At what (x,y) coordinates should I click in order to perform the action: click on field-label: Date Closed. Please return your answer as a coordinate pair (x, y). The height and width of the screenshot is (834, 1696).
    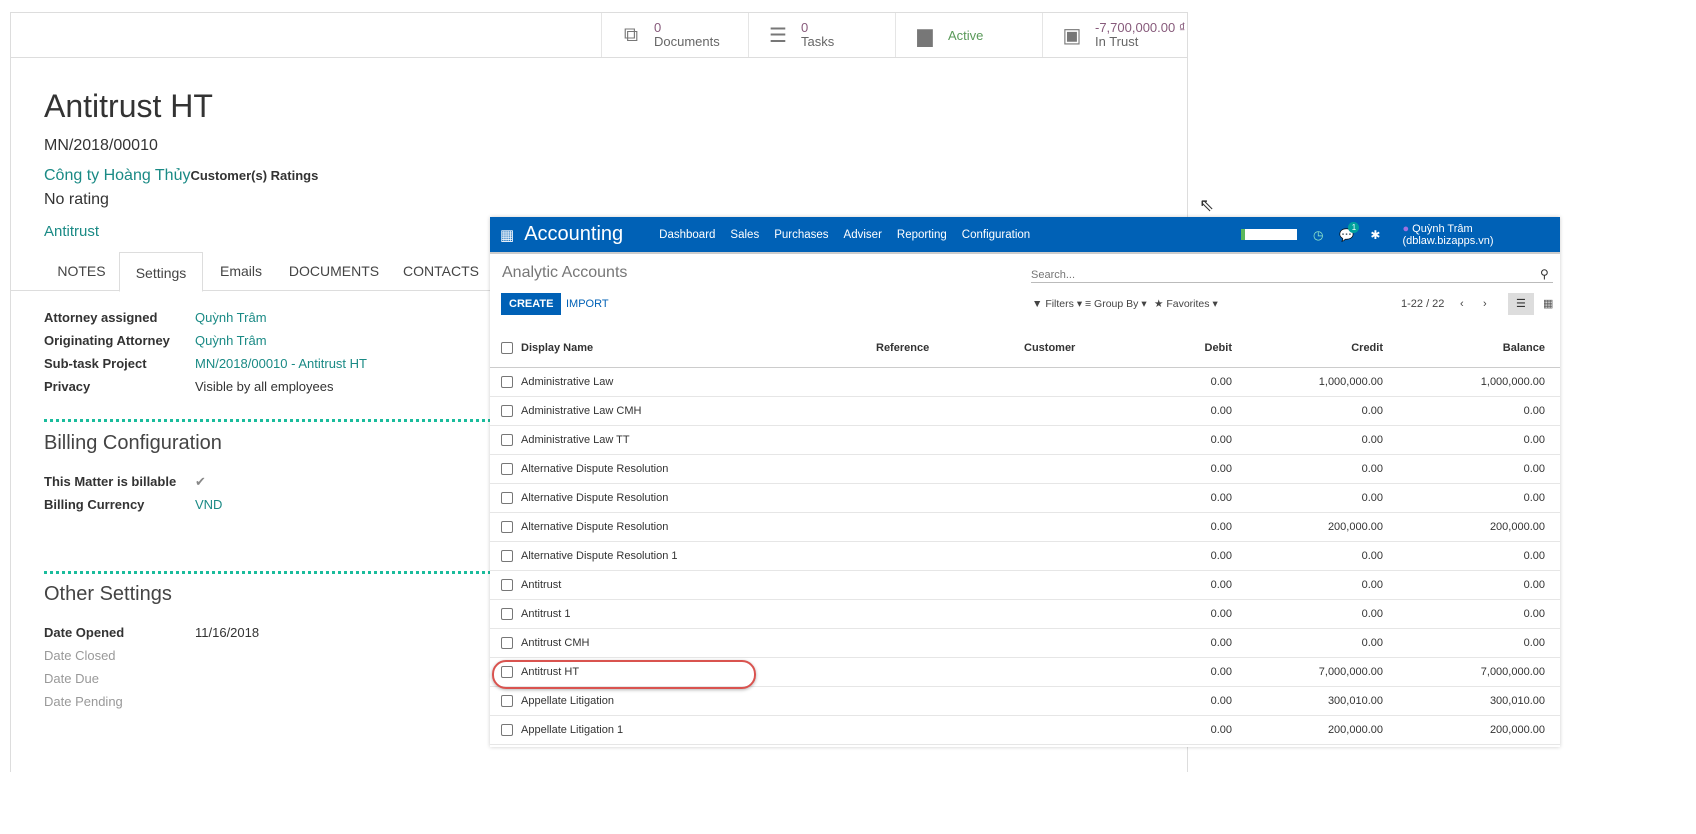
    Looking at the image, I should click on (80, 655).